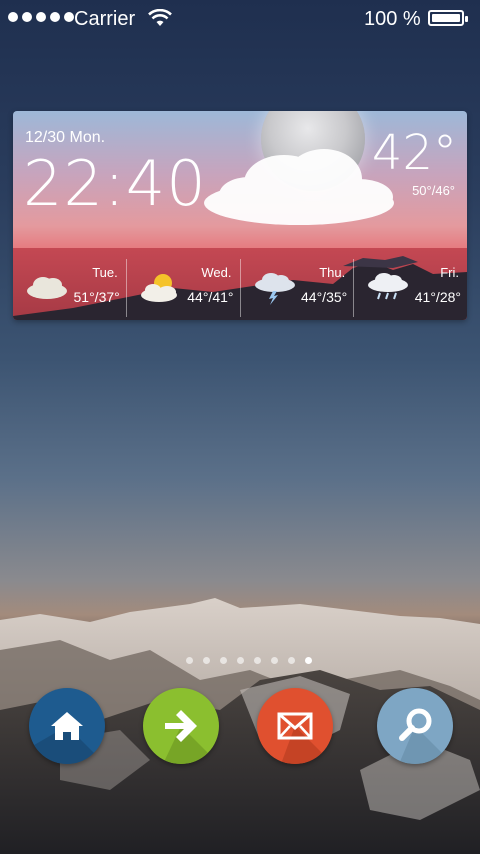 This screenshot has height=854, width=480. What do you see at coordinates (410, 288) in the screenshot?
I see `forecast-day: Fri. 41°/28°` at bounding box center [410, 288].